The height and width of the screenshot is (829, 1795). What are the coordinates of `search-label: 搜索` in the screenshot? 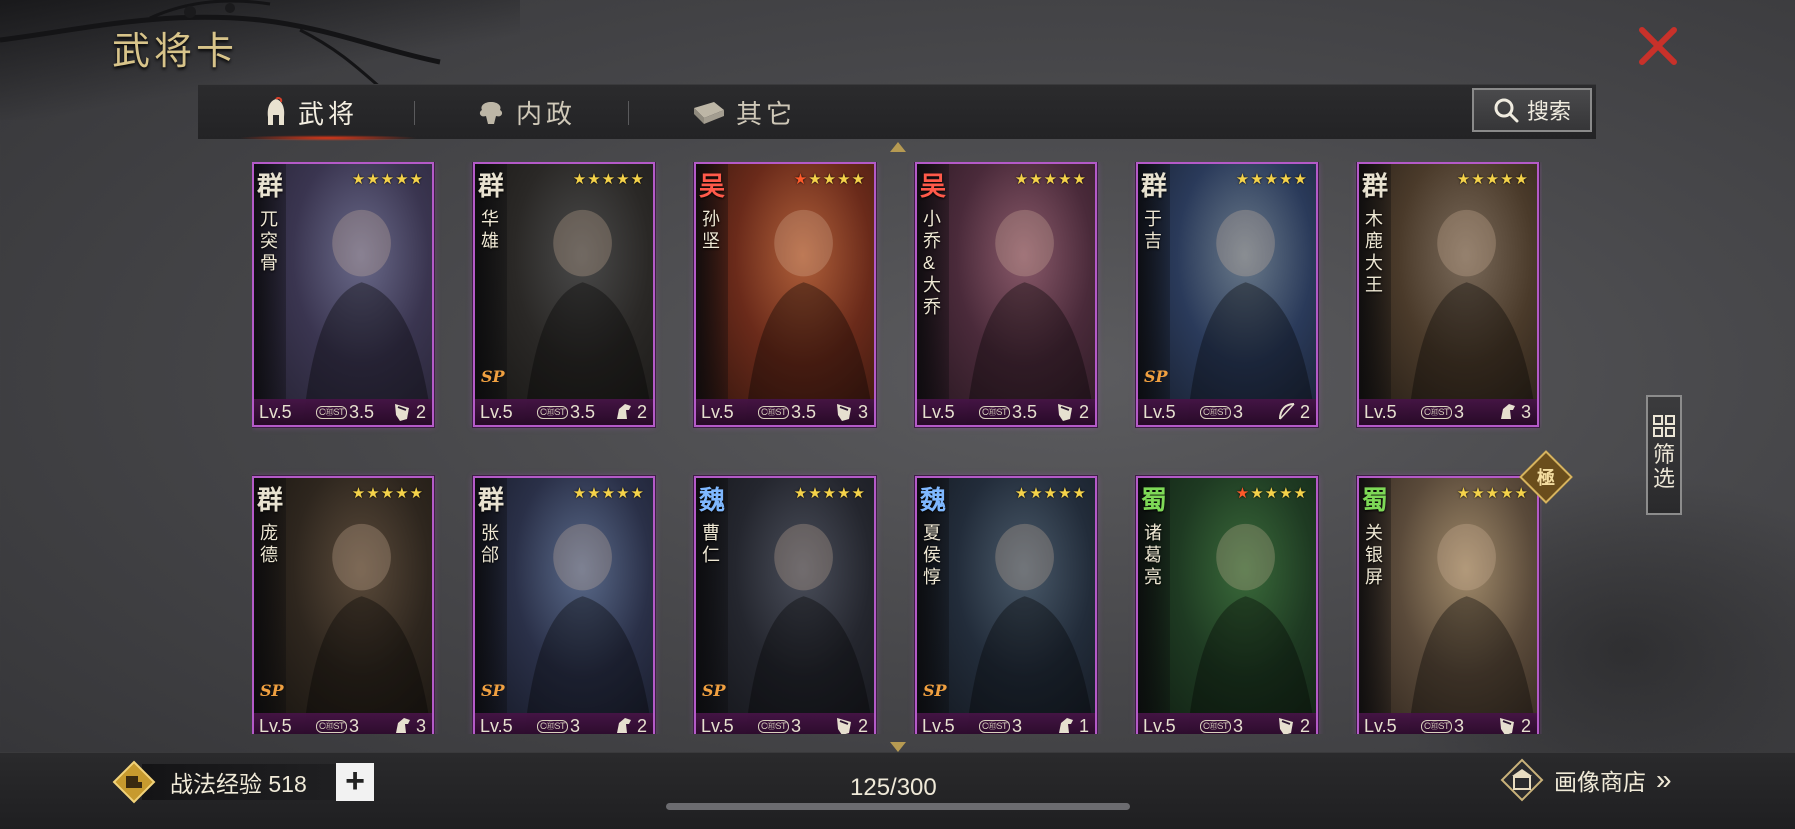 It's located at (1548, 111).